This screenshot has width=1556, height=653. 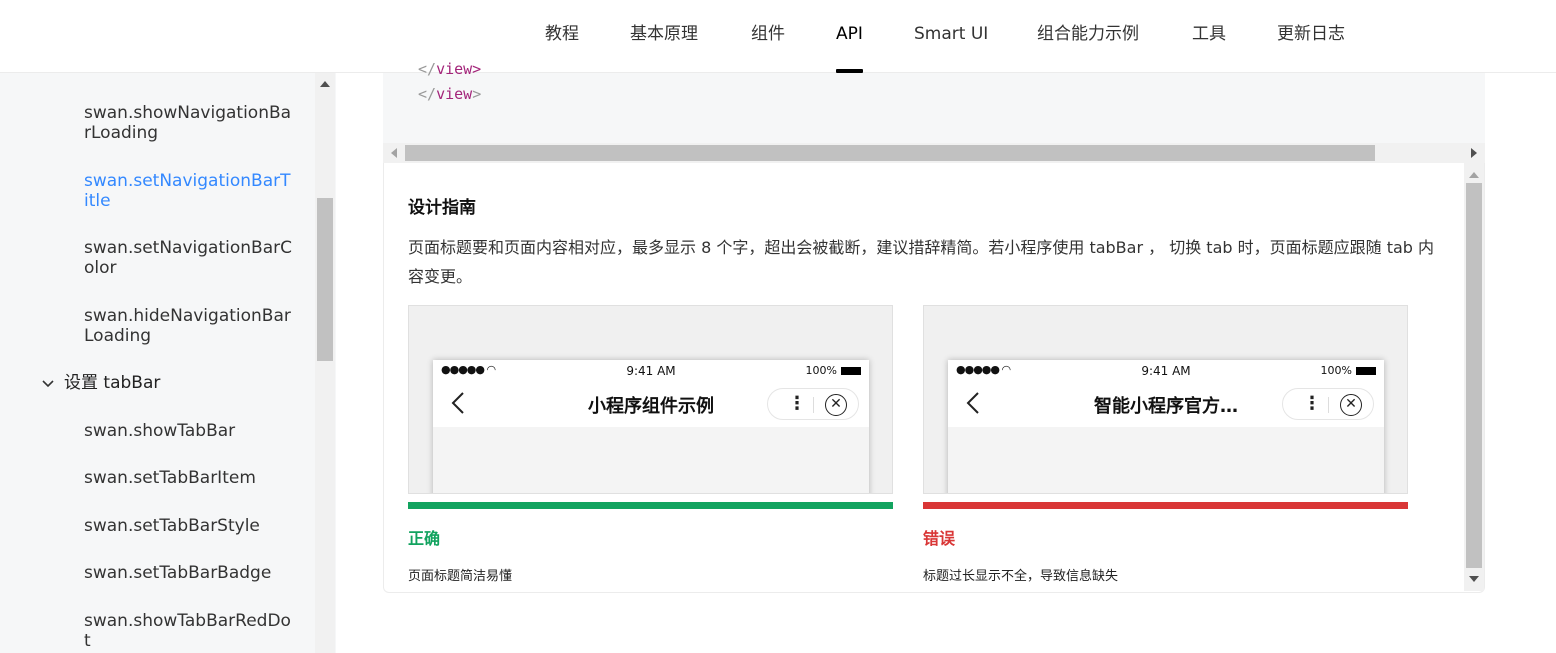 What do you see at coordinates (1021, 576) in the screenshot?
I see `example-caption: 标题过长显示不全，导致信息缺失` at bounding box center [1021, 576].